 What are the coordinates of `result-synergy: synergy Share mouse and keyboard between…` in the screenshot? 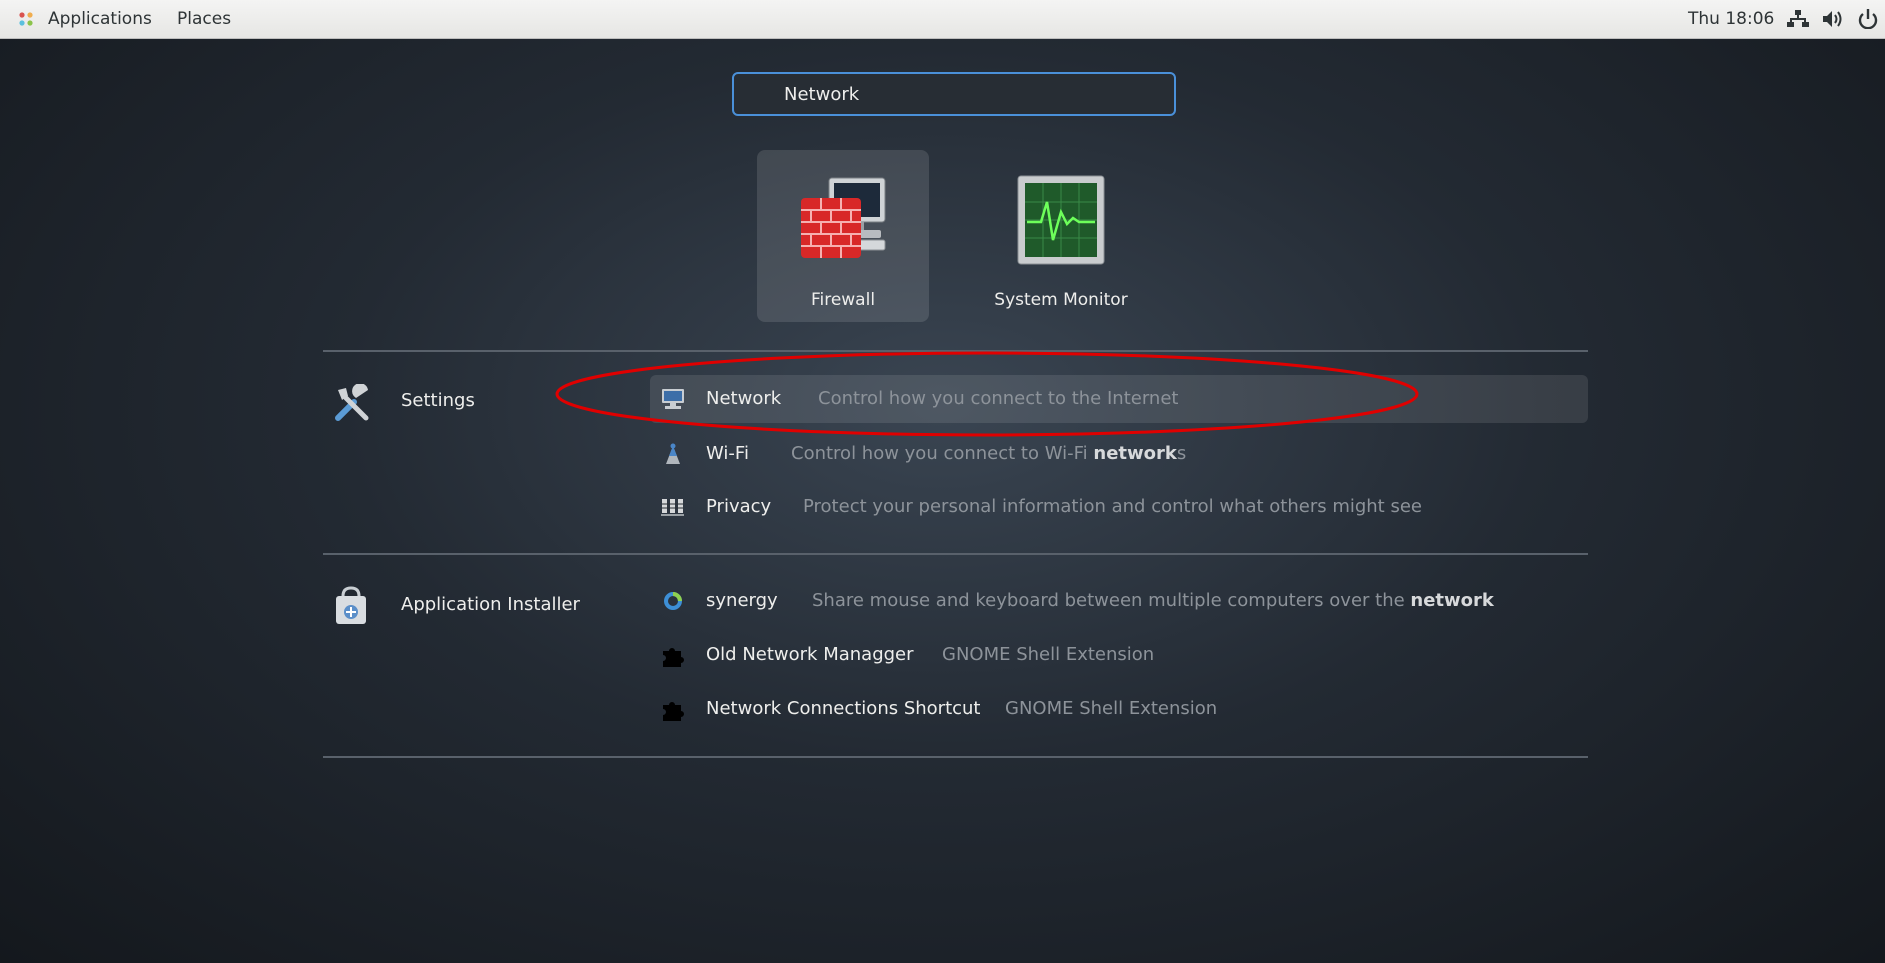 It's located at (1119, 601).